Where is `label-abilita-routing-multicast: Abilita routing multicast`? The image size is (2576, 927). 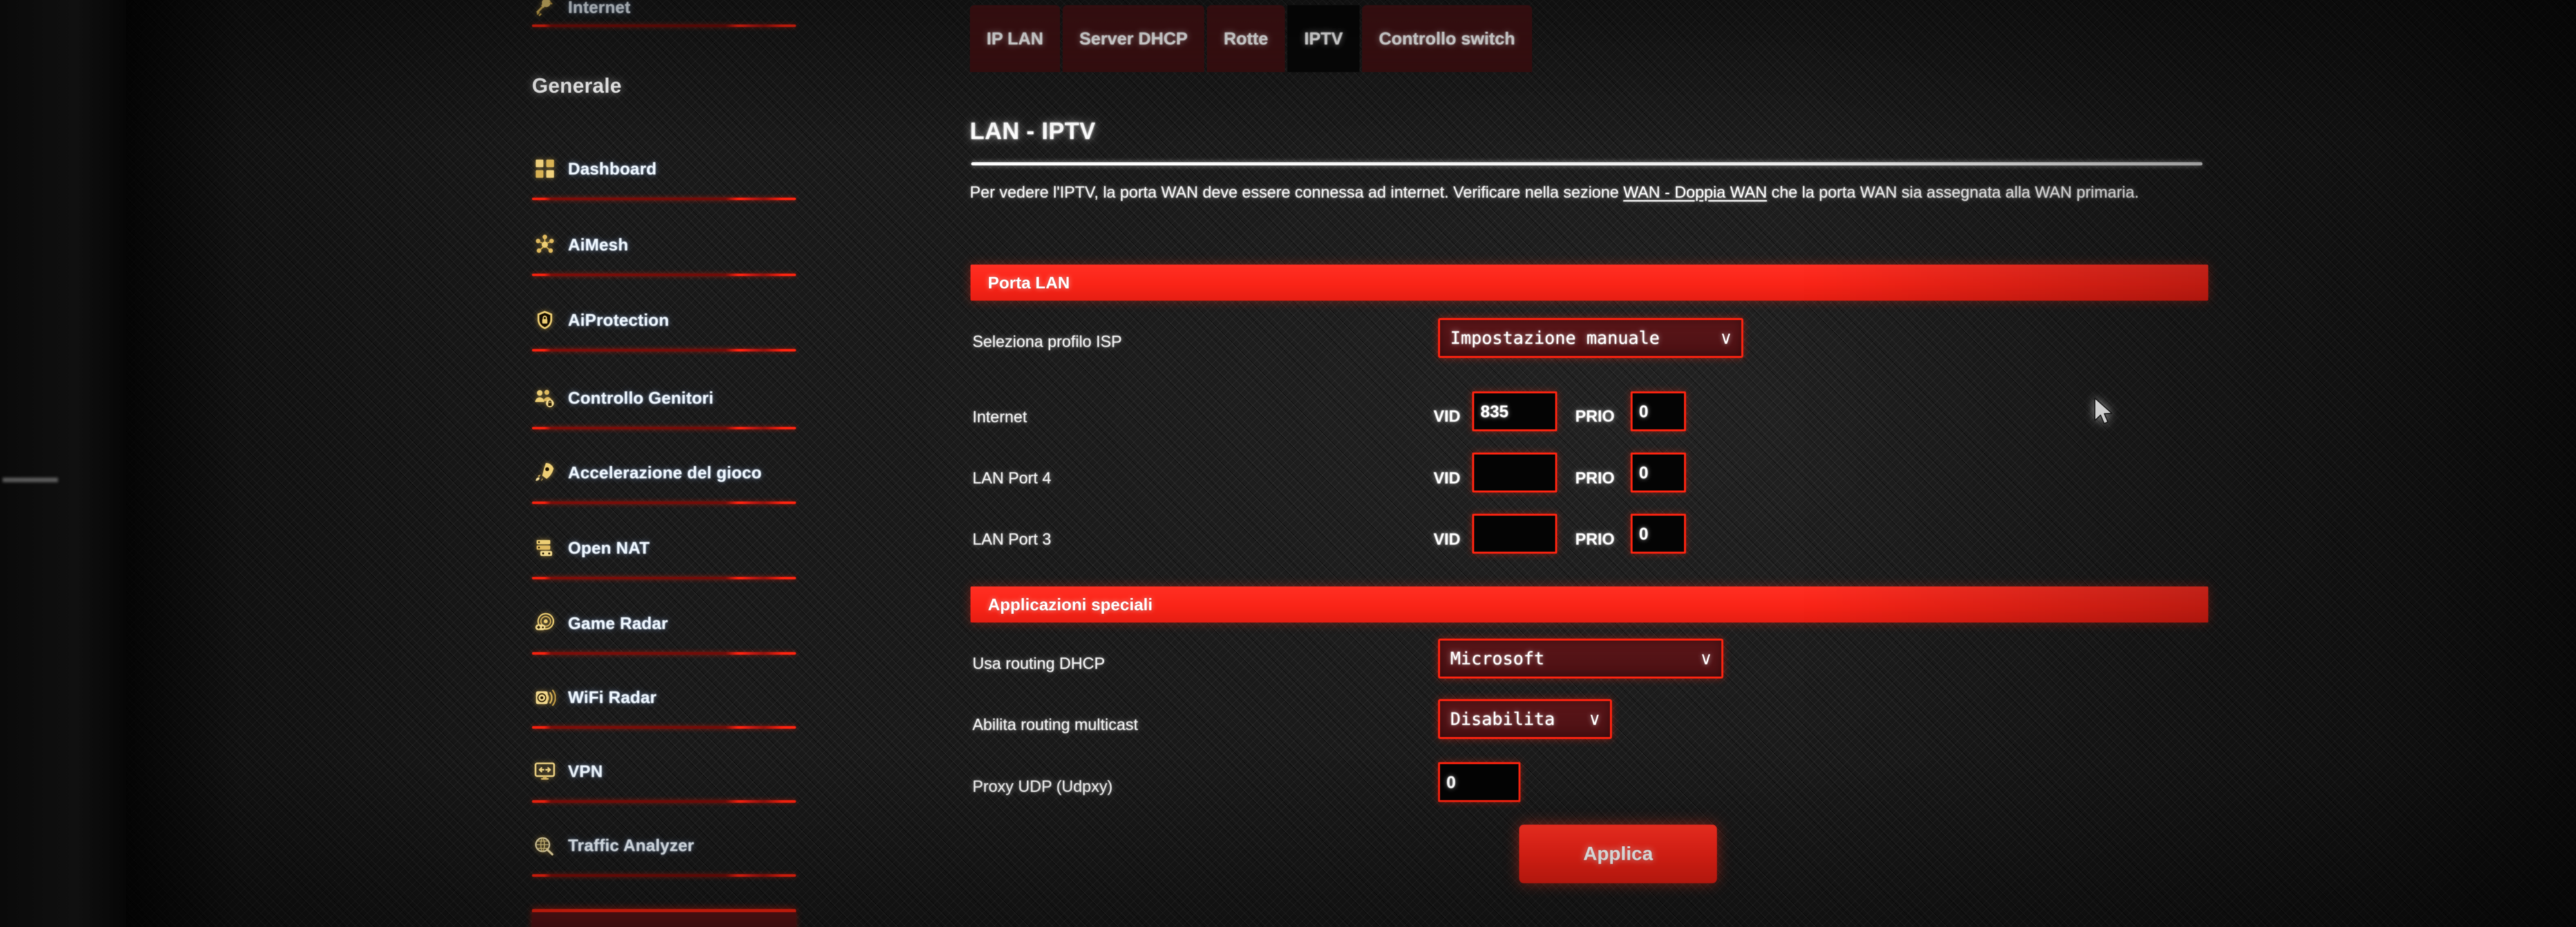 label-abilita-routing-multicast: Abilita routing multicast is located at coordinates (1055, 725).